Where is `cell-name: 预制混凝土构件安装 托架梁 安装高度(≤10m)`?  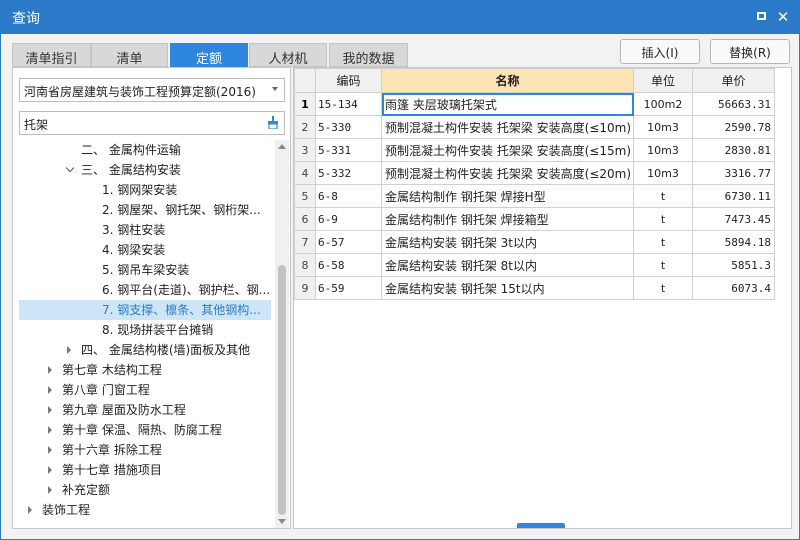 cell-name: 预制混凝土构件安装 托架梁 安装高度(≤10m) is located at coordinates (507, 127).